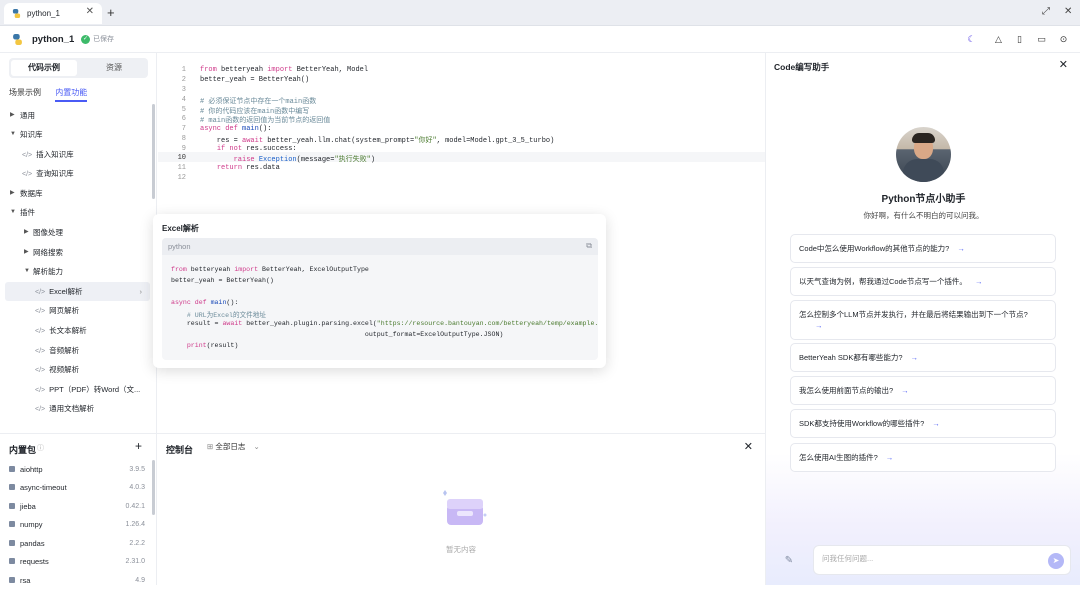 This screenshot has width=1080, height=590. Describe the element at coordinates (265, 121) in the screenshot. I see `code-line: # main函数的返回值为当前节点的返回值` at that location.